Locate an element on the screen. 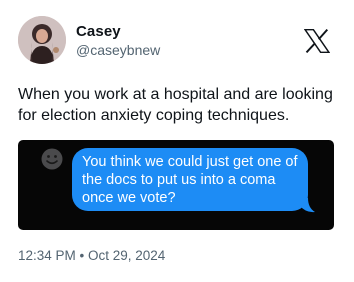  avatar-image is located at coordinates (42, 40).